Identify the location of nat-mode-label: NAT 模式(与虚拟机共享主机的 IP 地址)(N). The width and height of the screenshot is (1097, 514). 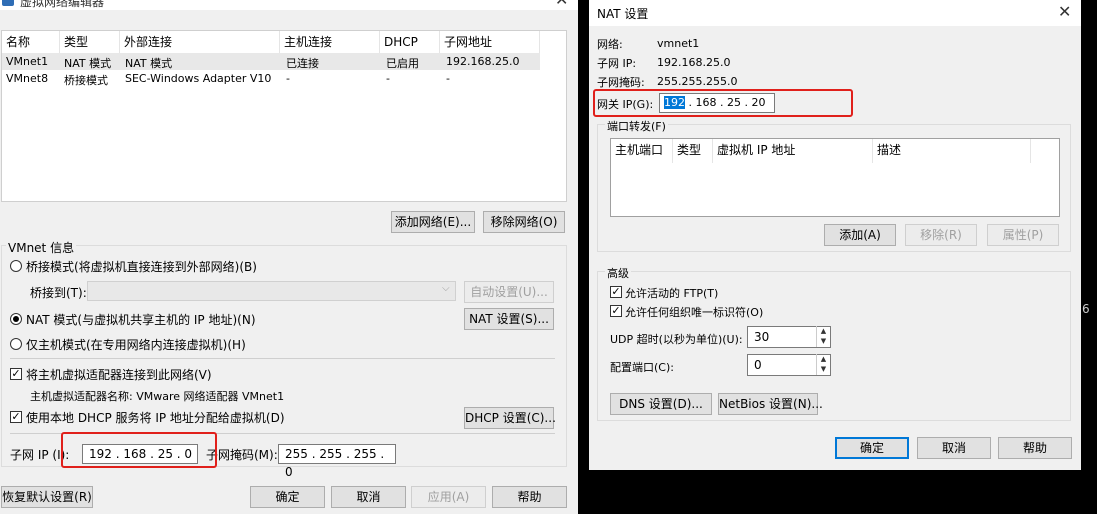
(141, 319).